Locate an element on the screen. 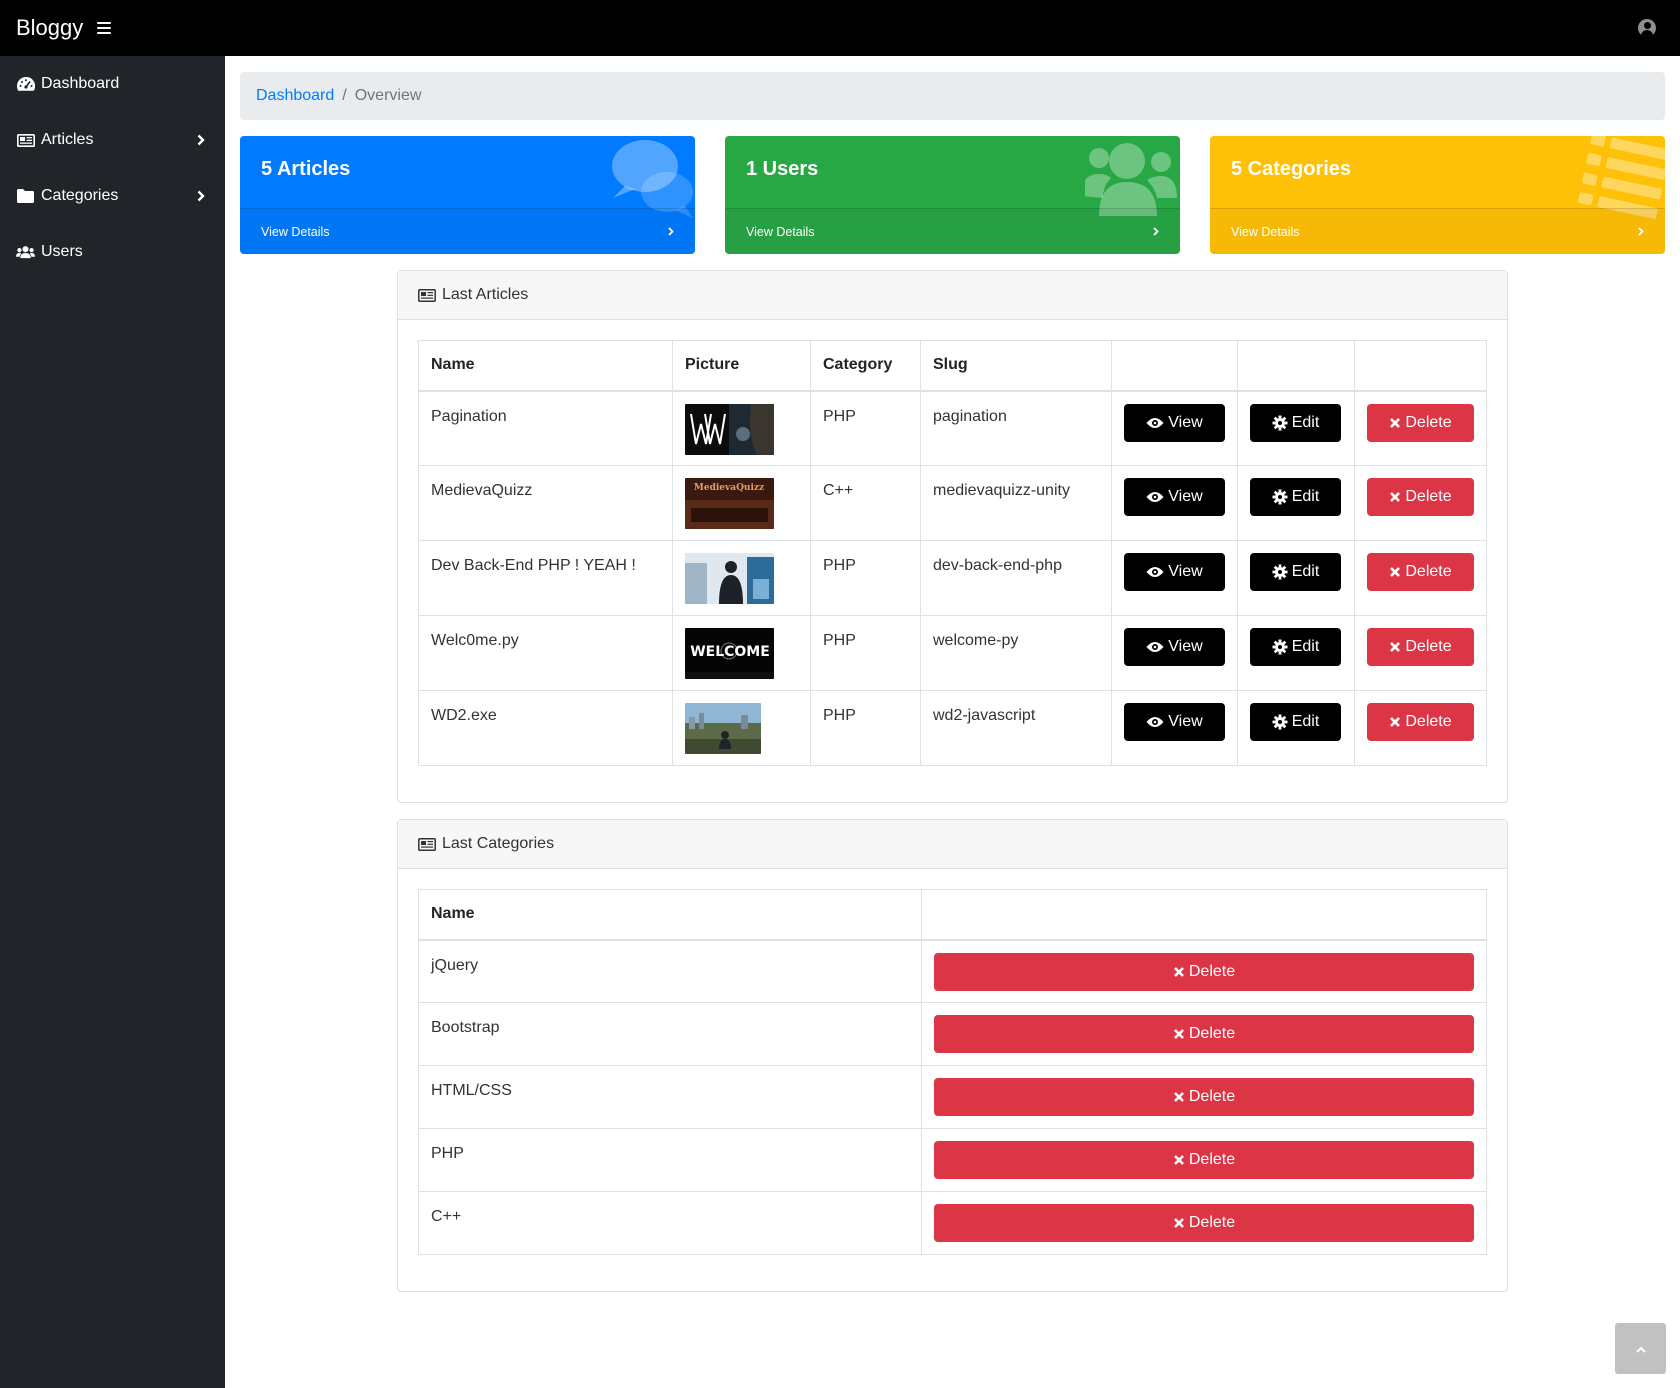 This screenshot has width=1680, height=1388. article-name: MedievaQuizz is located at coordinates (545, 503).